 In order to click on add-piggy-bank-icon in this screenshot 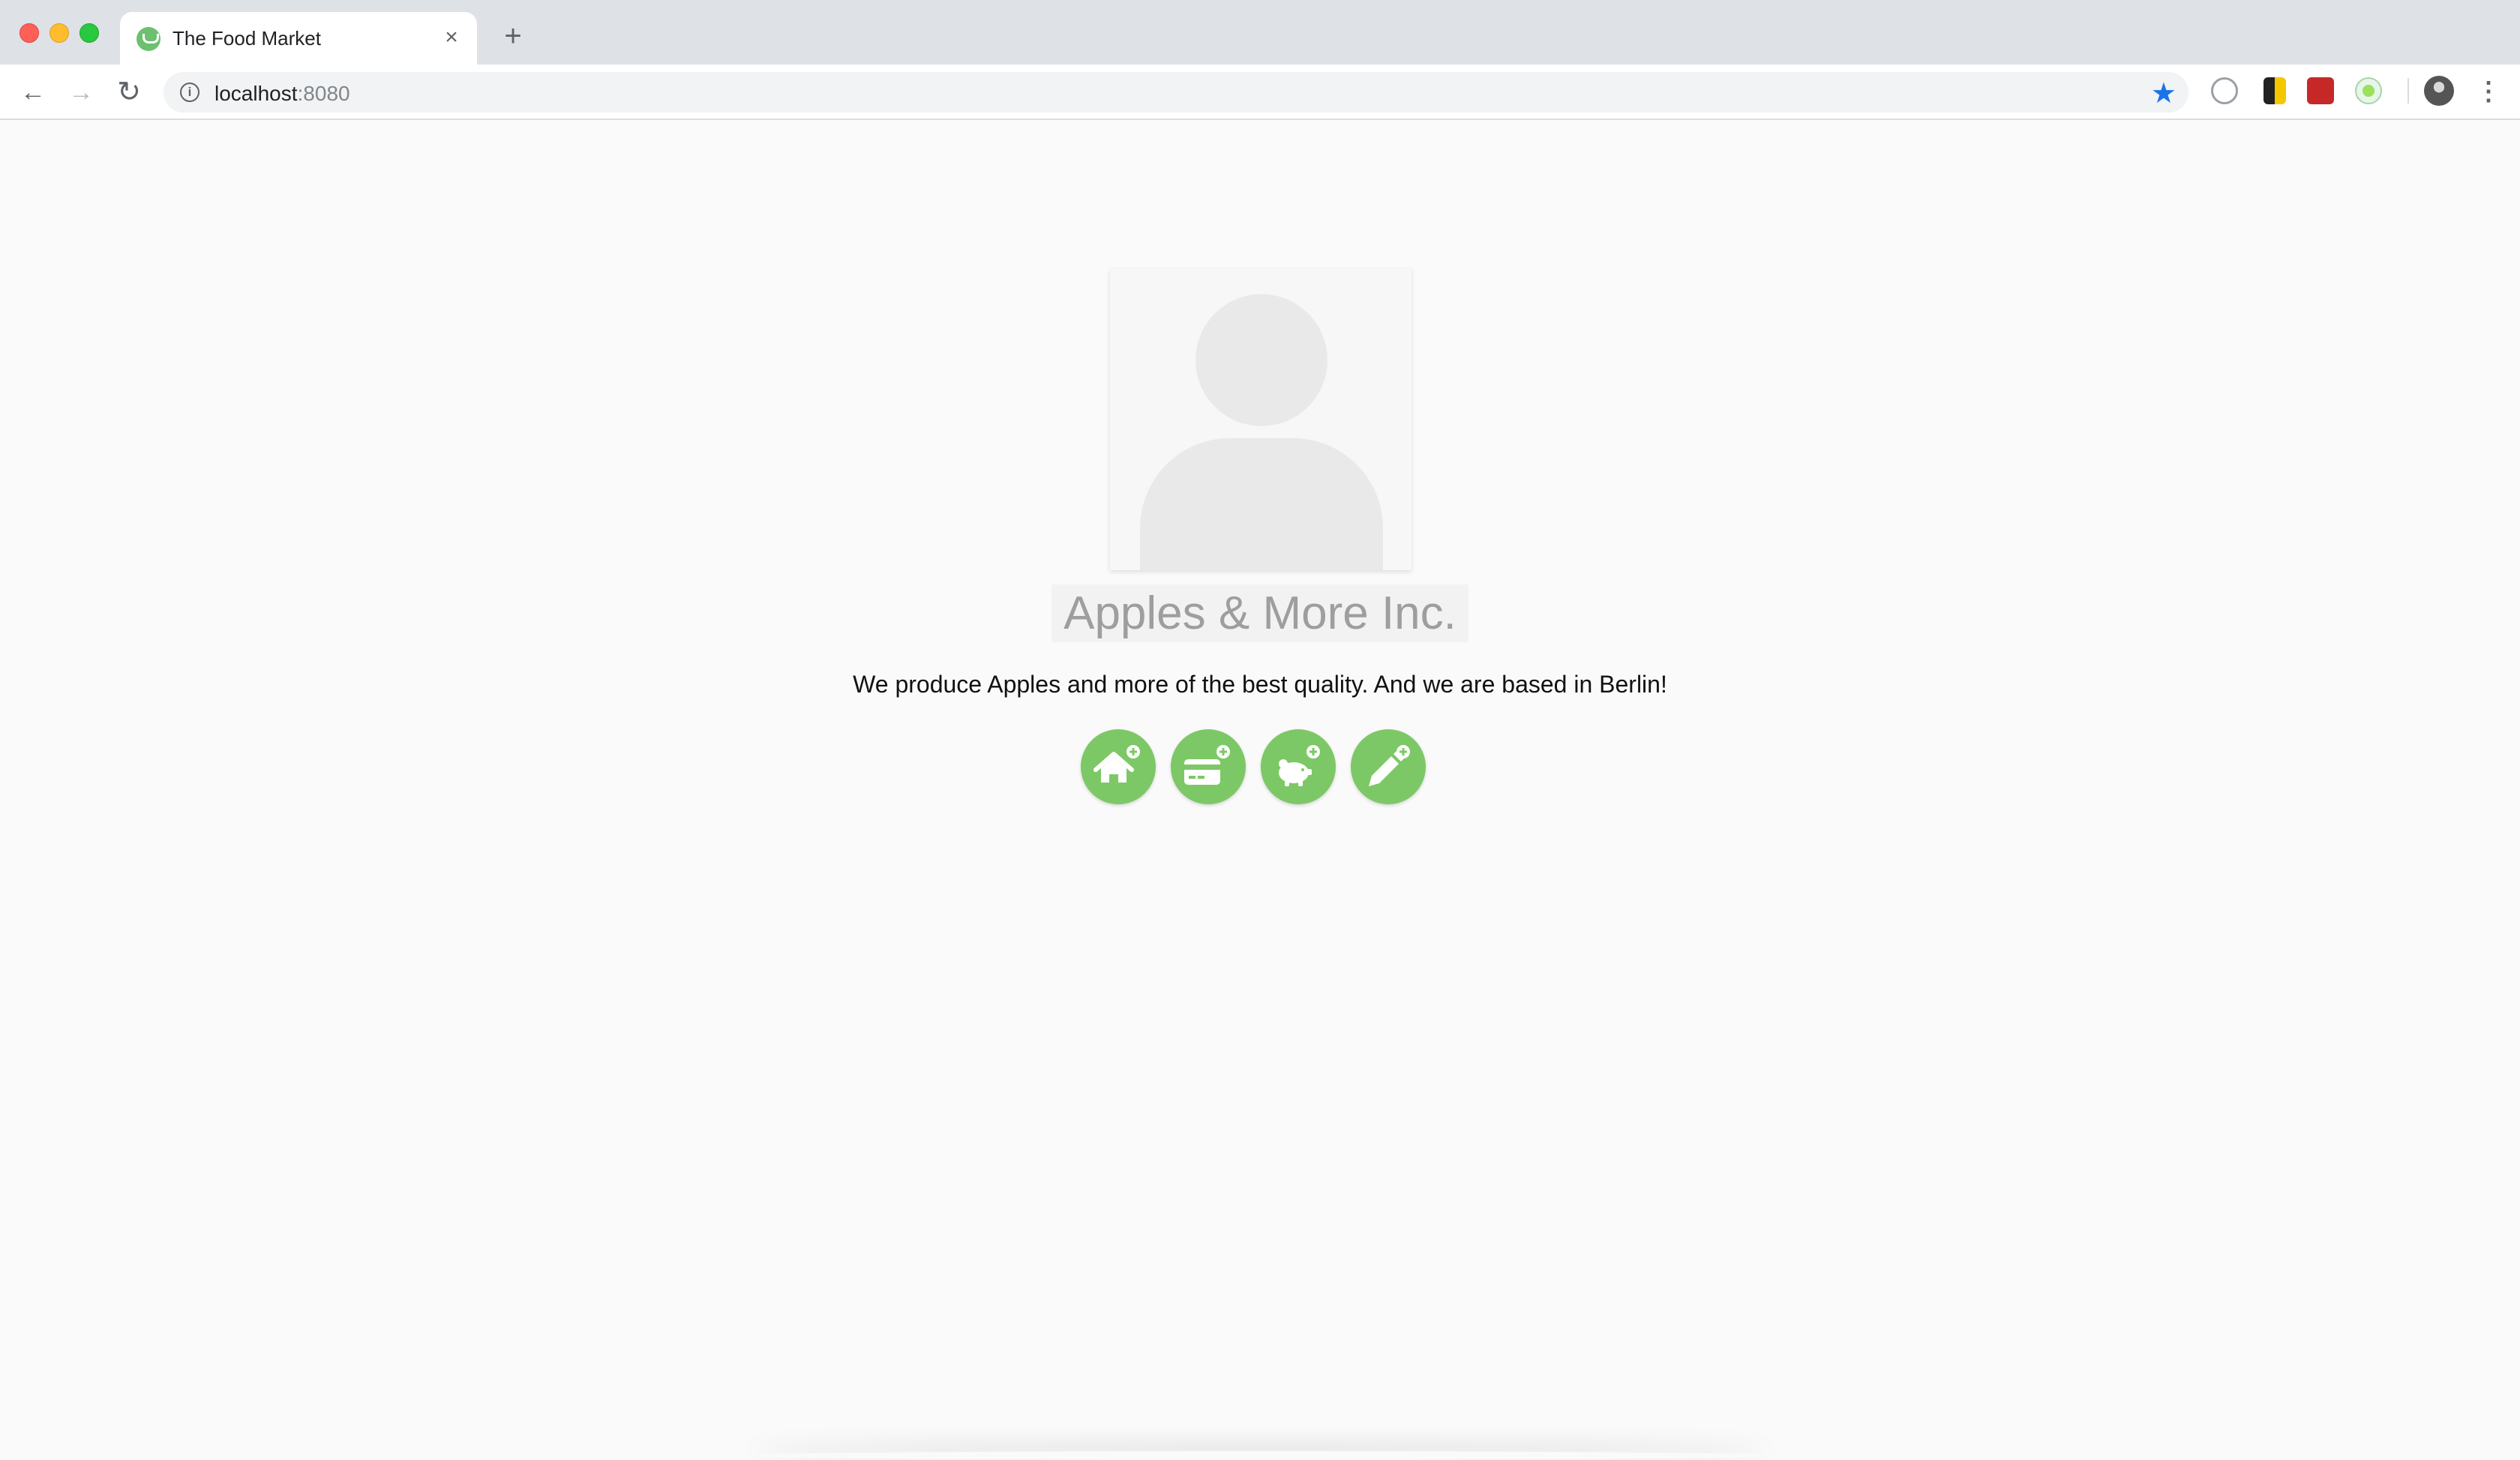, I will do `click(1299, 765)`.